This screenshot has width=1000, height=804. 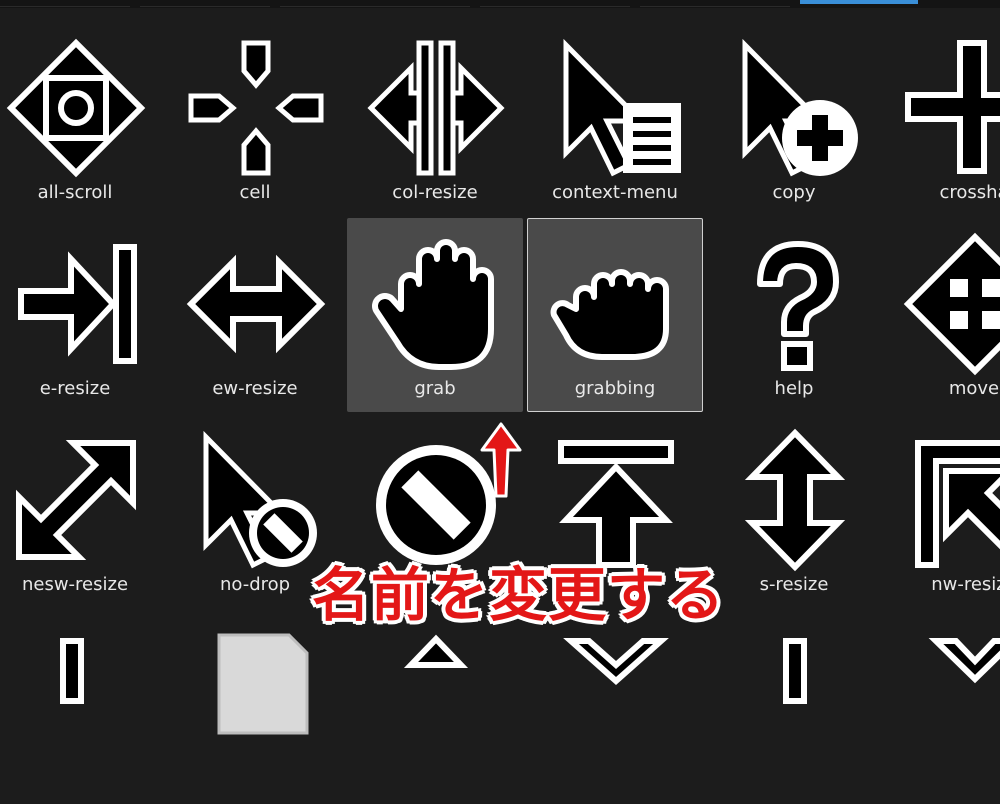 I want to click on cursor-tile-nesw-resize: nesw-resize, so click(x=81, y=511).